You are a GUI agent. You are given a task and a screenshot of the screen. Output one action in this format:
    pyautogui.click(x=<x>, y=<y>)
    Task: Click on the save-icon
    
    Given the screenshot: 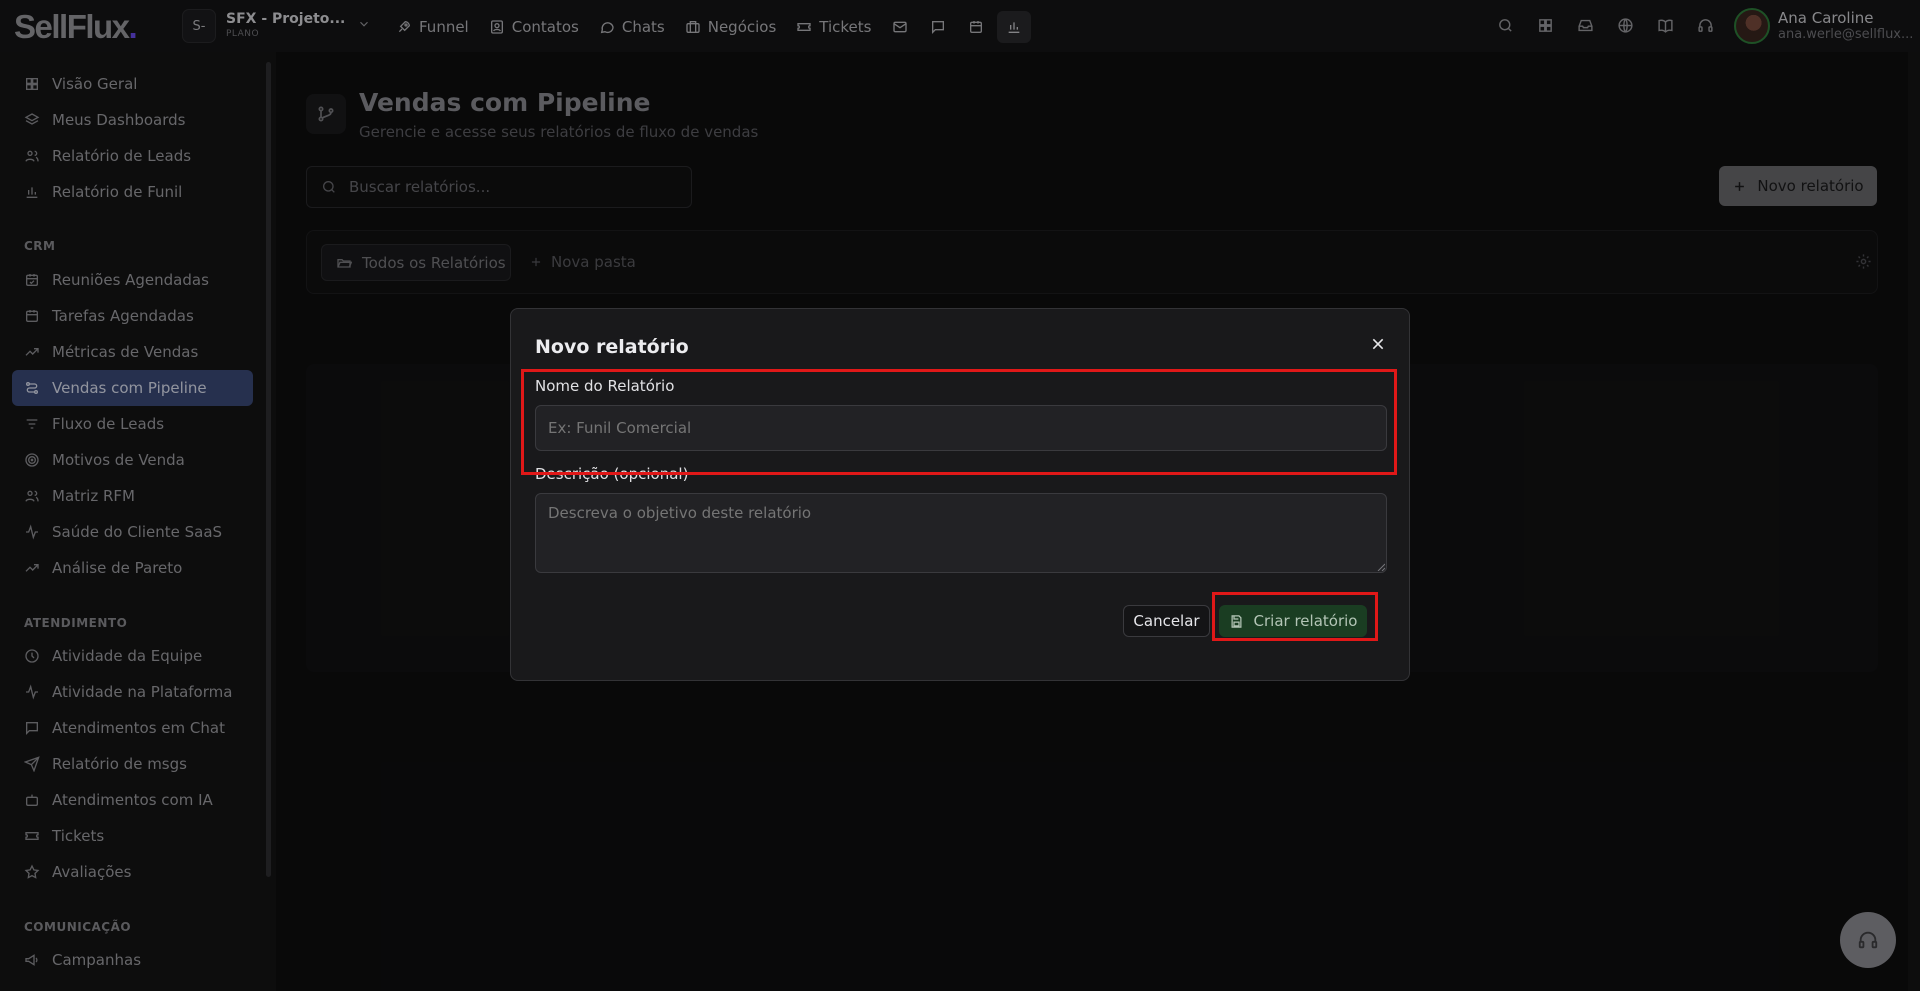 What is the action you would take?
    pyautogui.click(x=1236, y=621)
    